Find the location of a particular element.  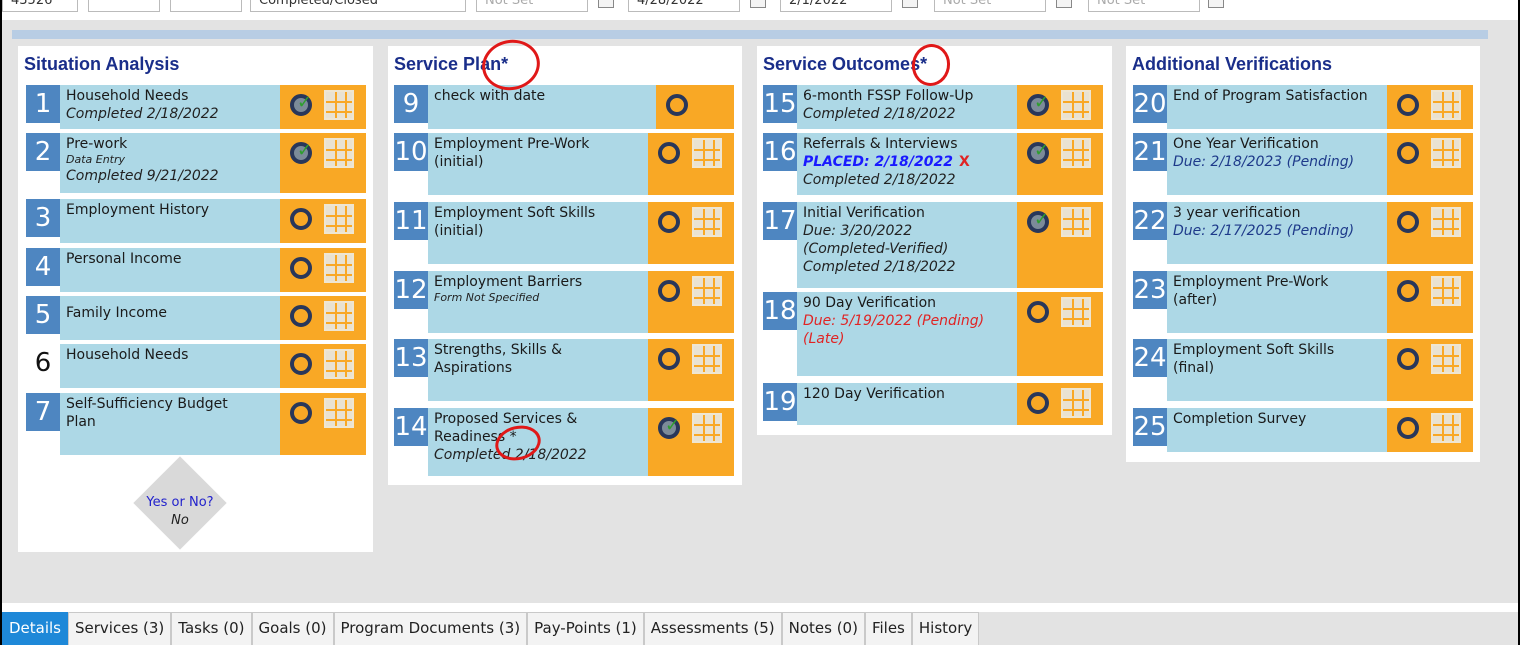

step-body: check with date is located at coordinates (542, 107).